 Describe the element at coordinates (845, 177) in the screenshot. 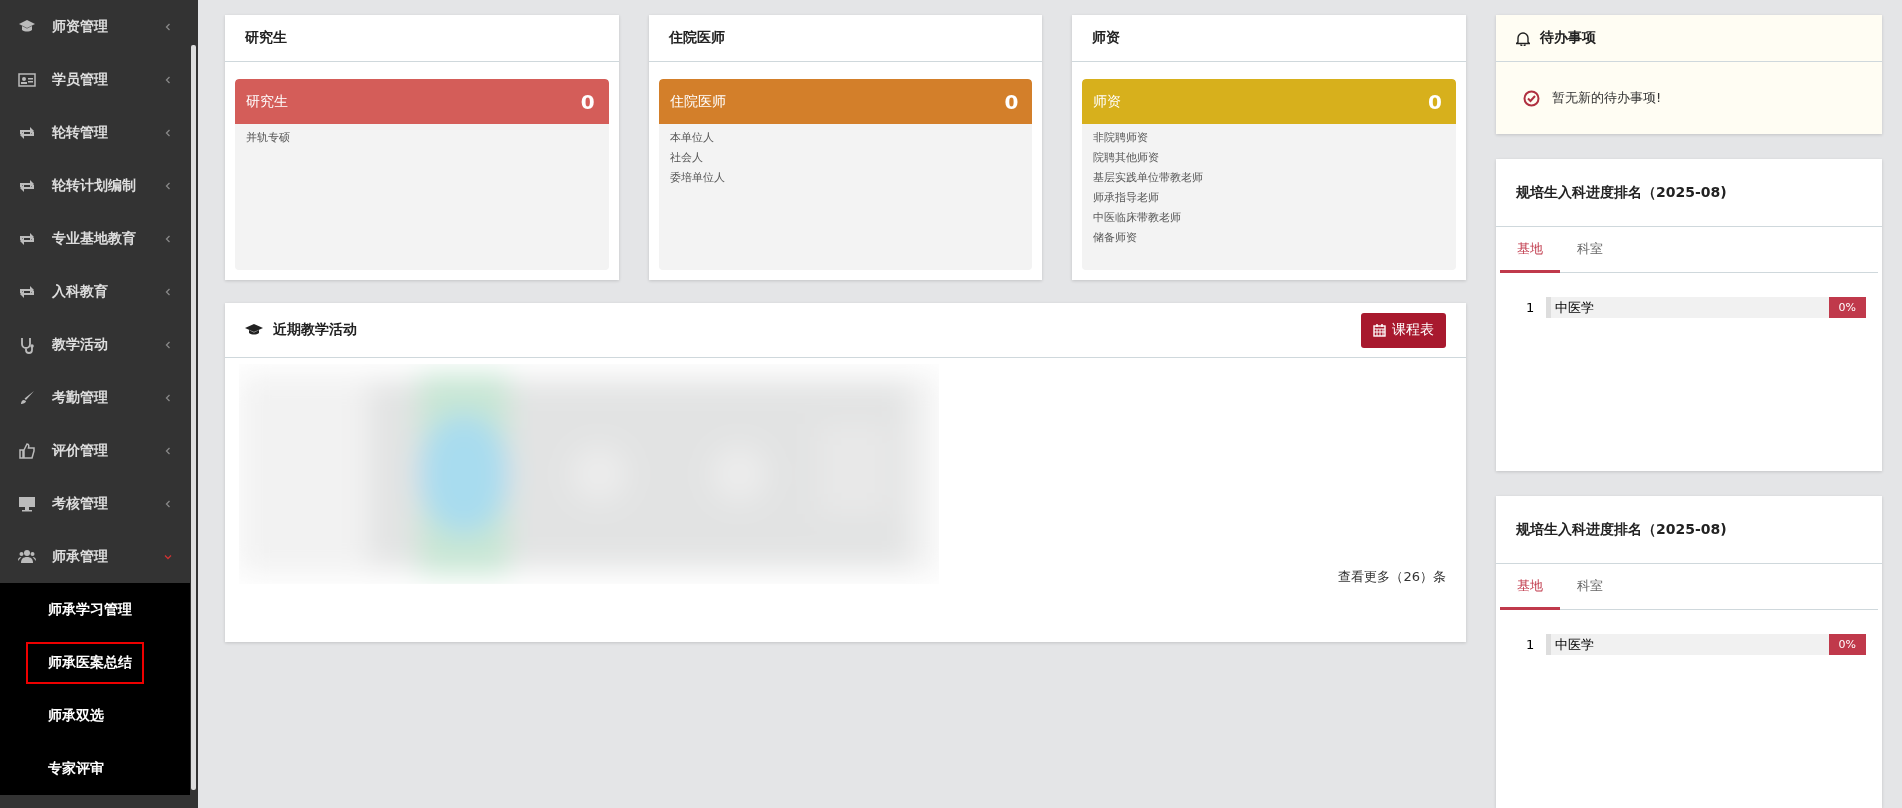

I see `category-label: 委培单位人` at that location.